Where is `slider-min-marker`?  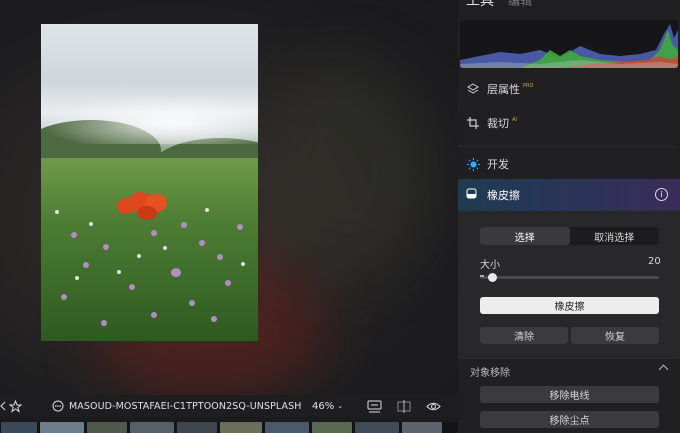 slider-min-marker is located at coordinates (482, 276).